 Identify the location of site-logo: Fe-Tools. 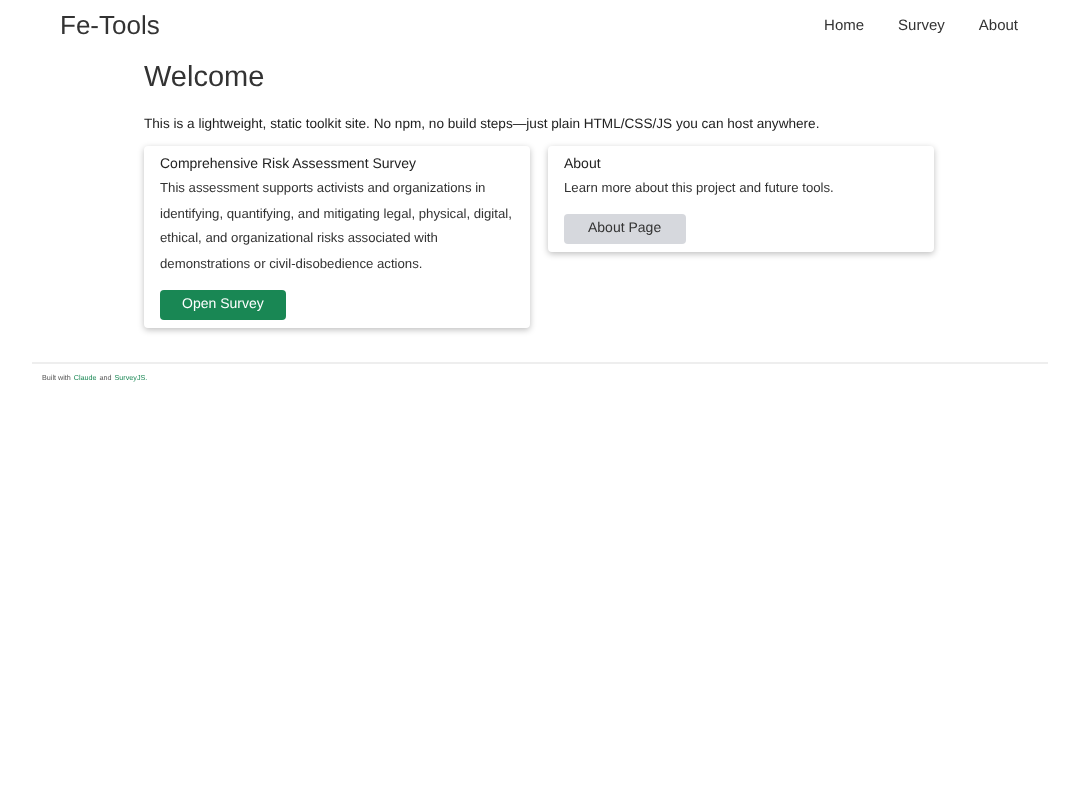
(110, 24).